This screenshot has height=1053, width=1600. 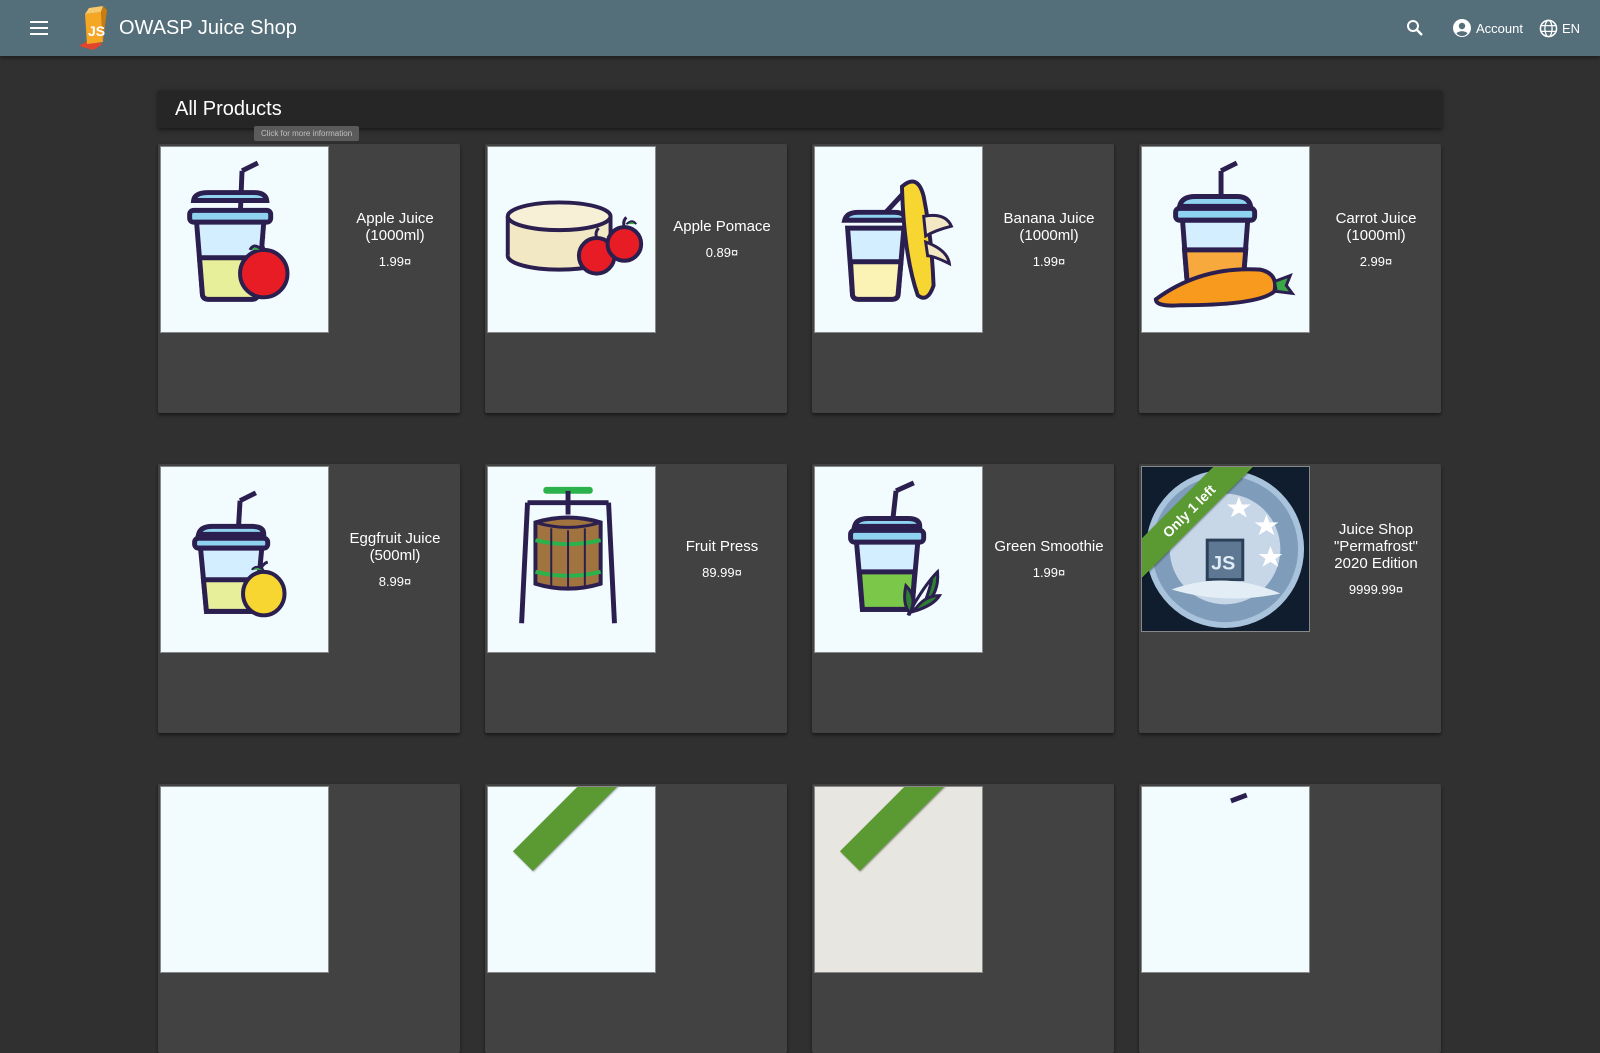 I want to click on juice-shop-logo: JS, so click(x=93, y=28).